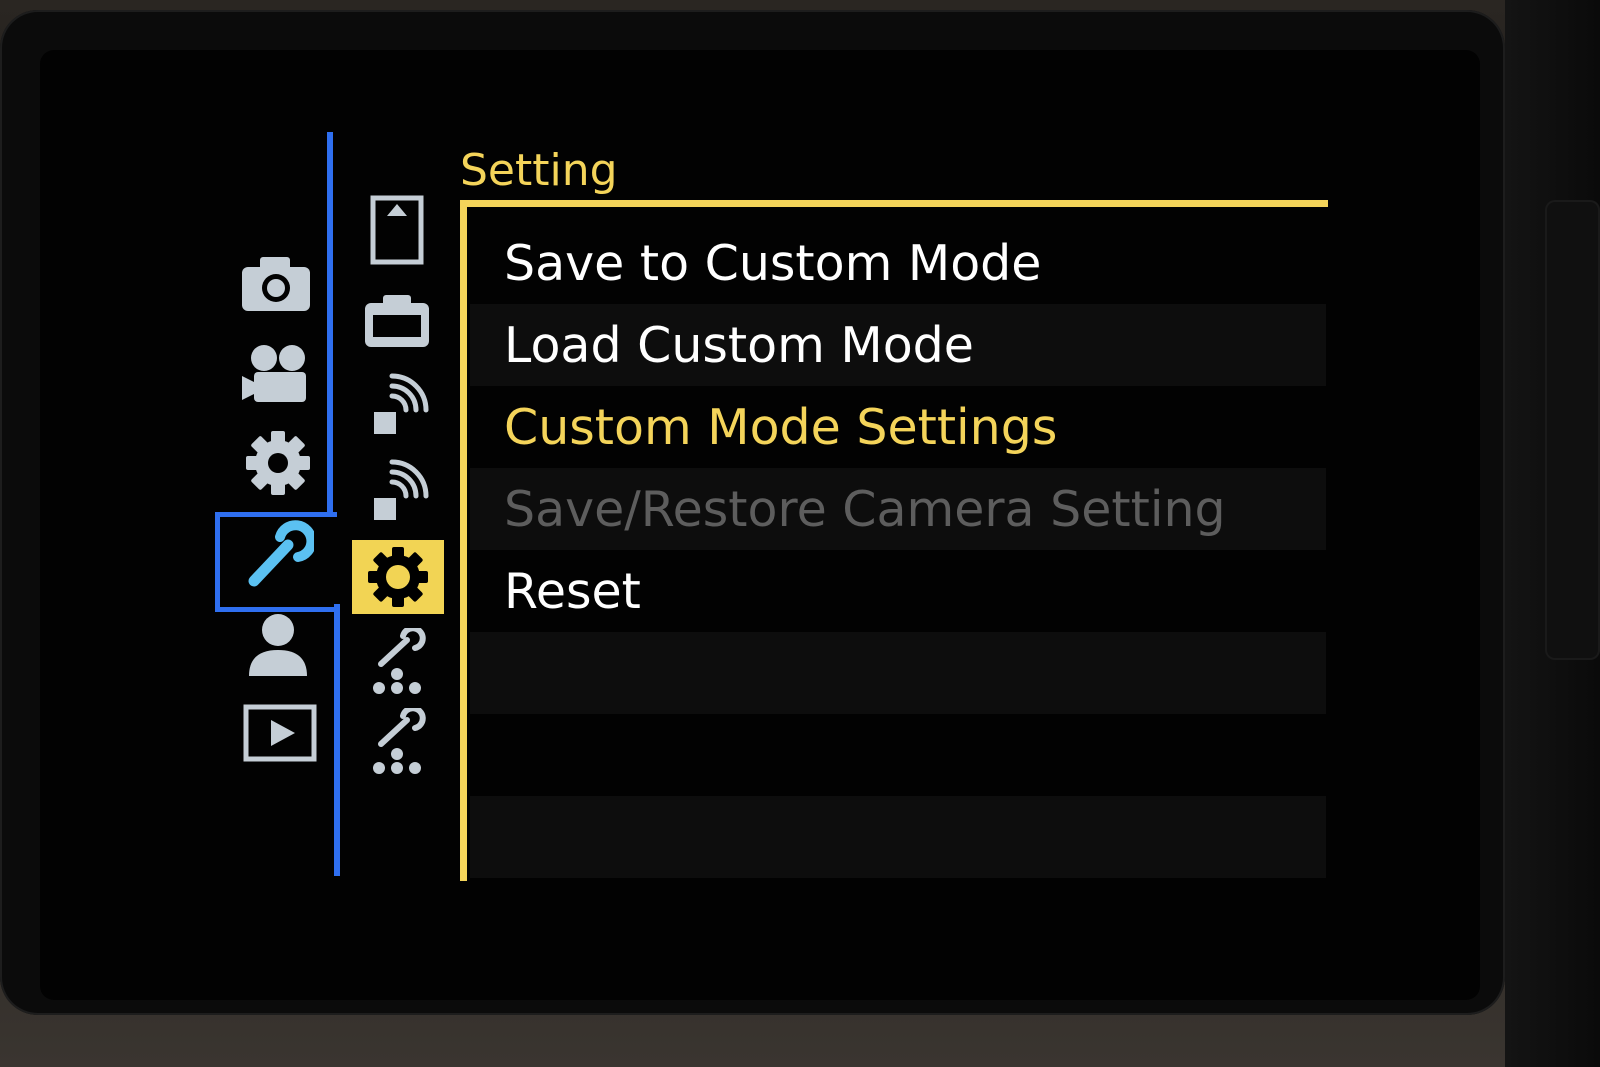  I want to click on playback-icon, so click(280, 733).